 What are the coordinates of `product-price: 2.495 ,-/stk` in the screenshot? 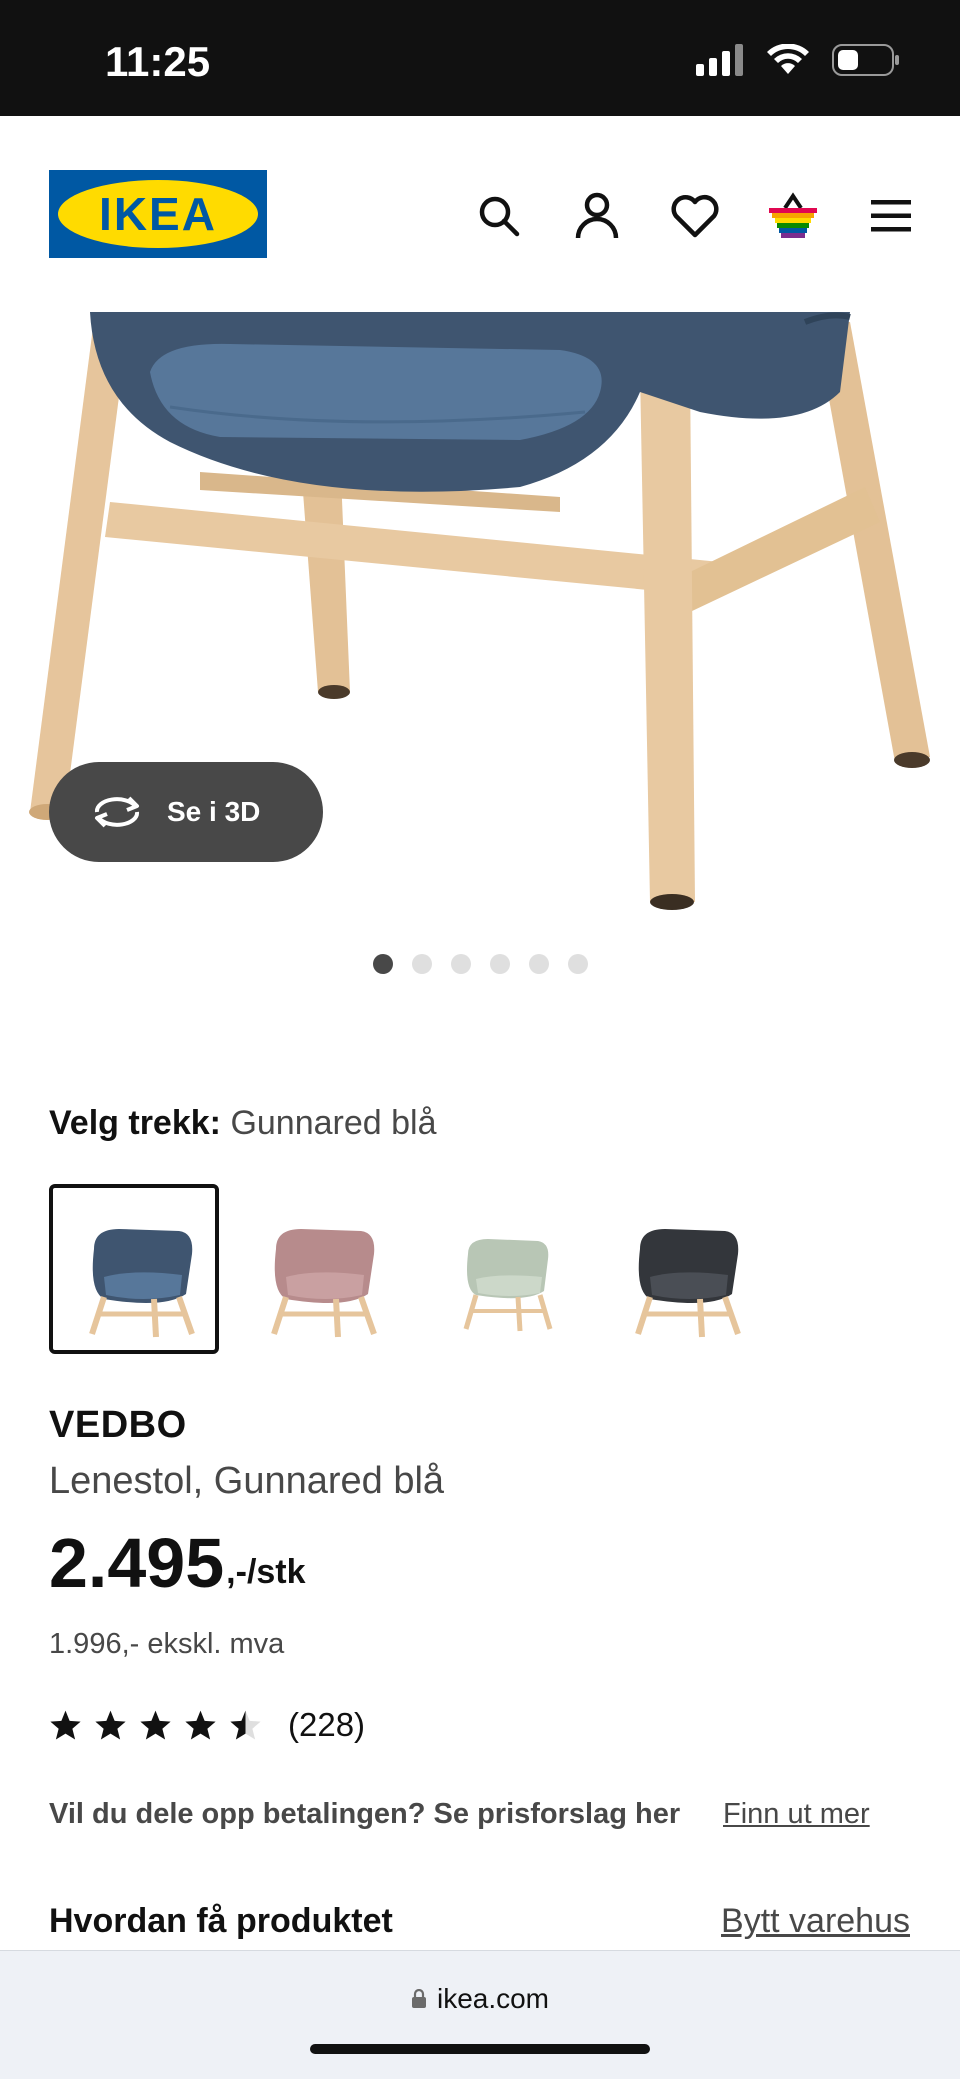 It's located at (177, 1563).